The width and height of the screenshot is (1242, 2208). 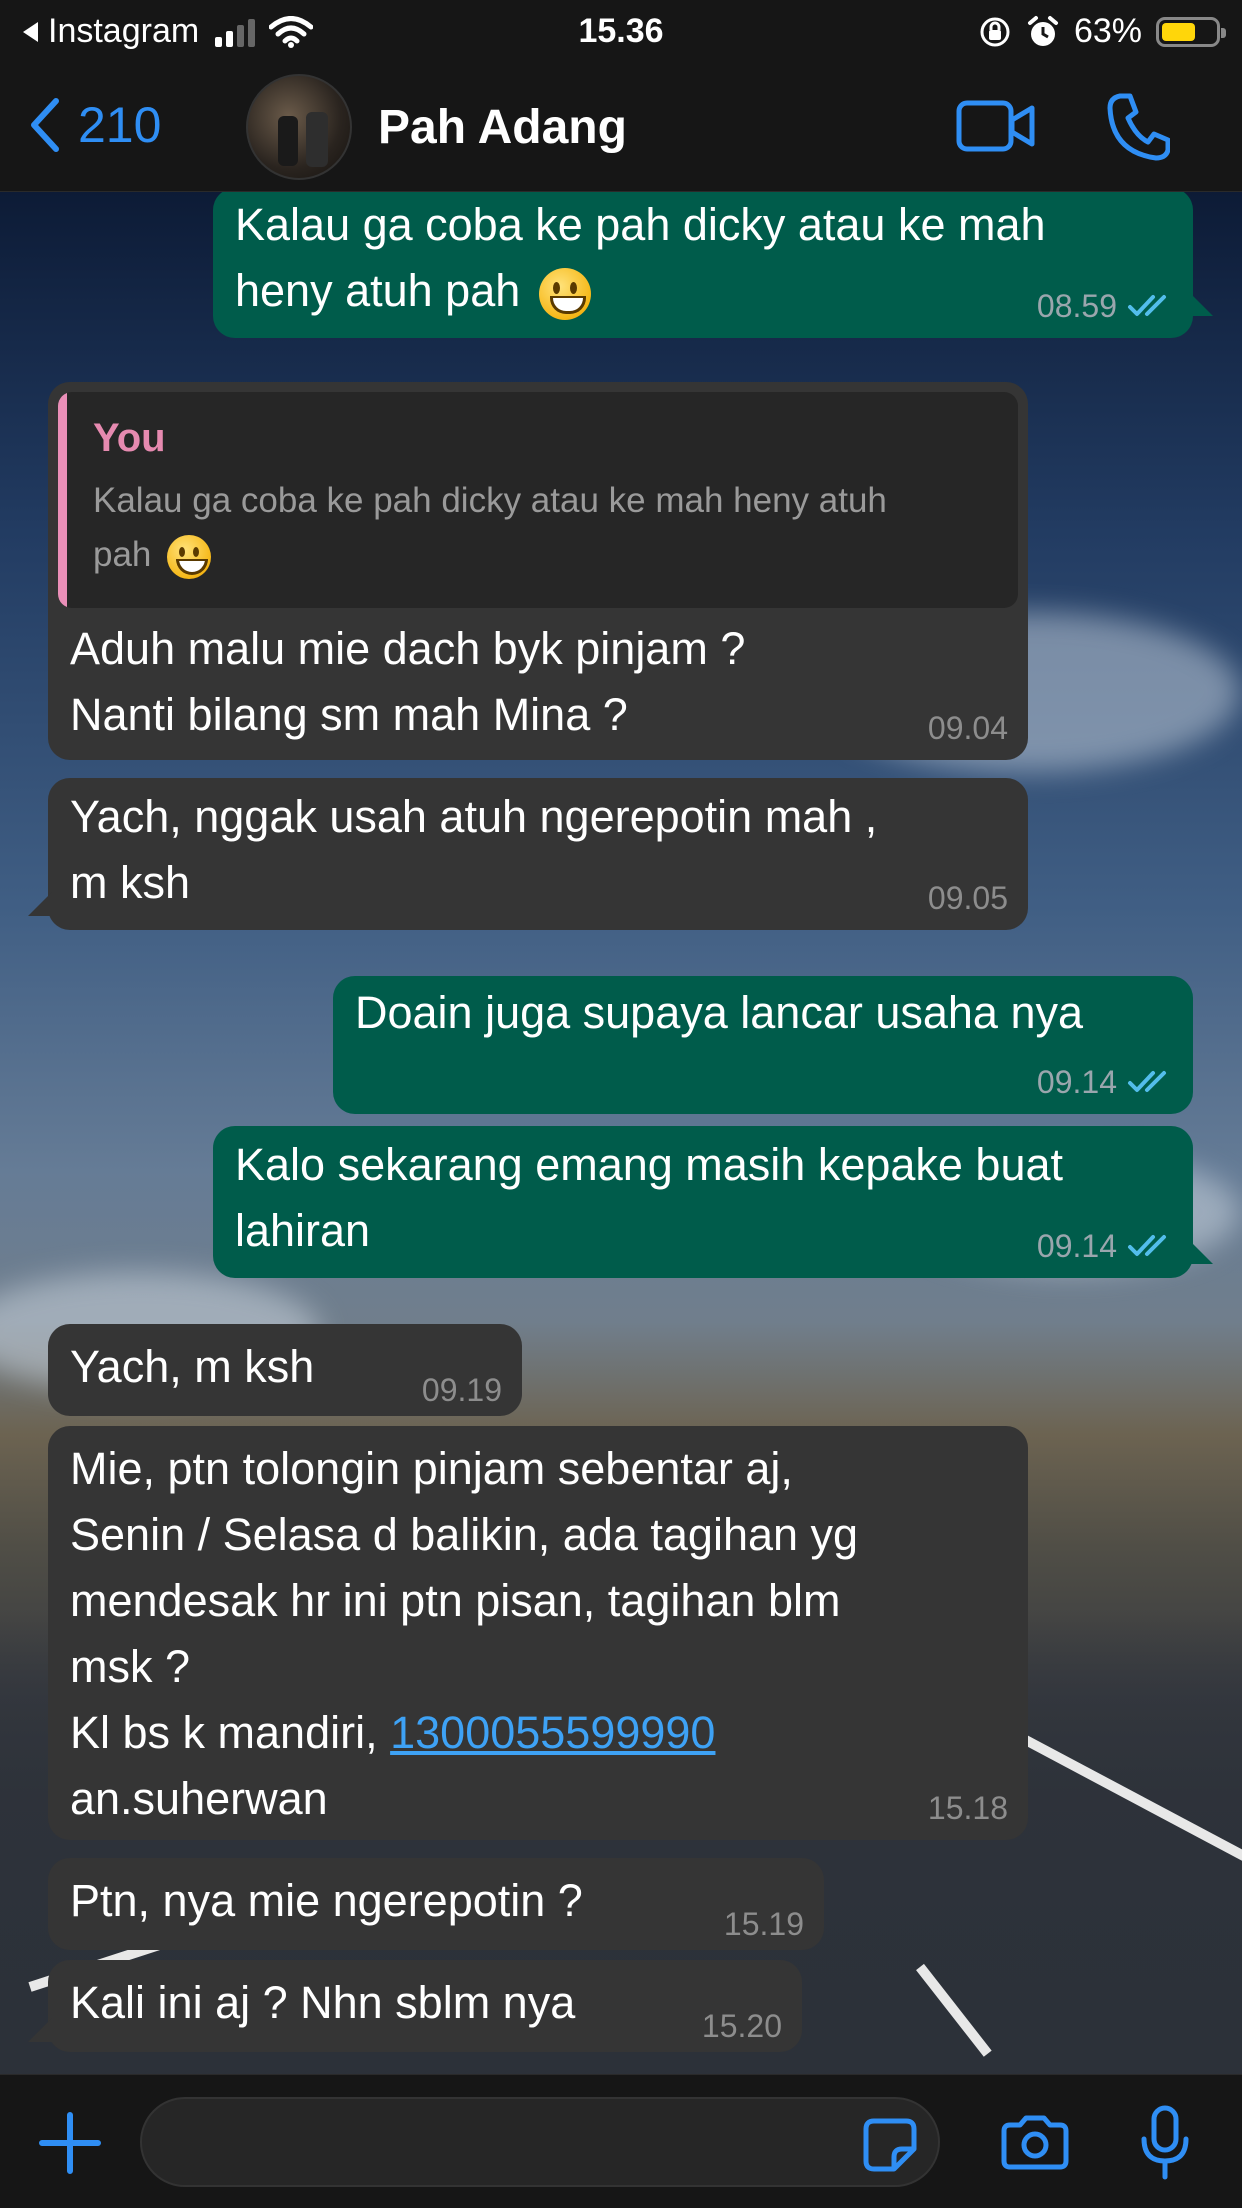 I want to click on battery-percentage: 63%, so click(x=1107, y=31).